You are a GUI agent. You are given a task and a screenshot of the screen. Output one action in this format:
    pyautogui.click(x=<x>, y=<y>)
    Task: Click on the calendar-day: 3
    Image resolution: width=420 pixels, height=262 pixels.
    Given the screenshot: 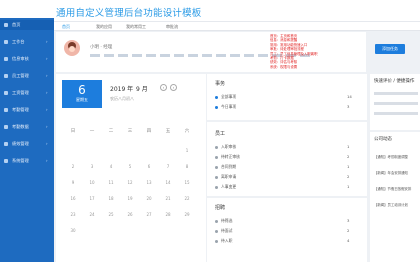 What is the action you would take?
    pyautogui.click(x=92, y=166)
    